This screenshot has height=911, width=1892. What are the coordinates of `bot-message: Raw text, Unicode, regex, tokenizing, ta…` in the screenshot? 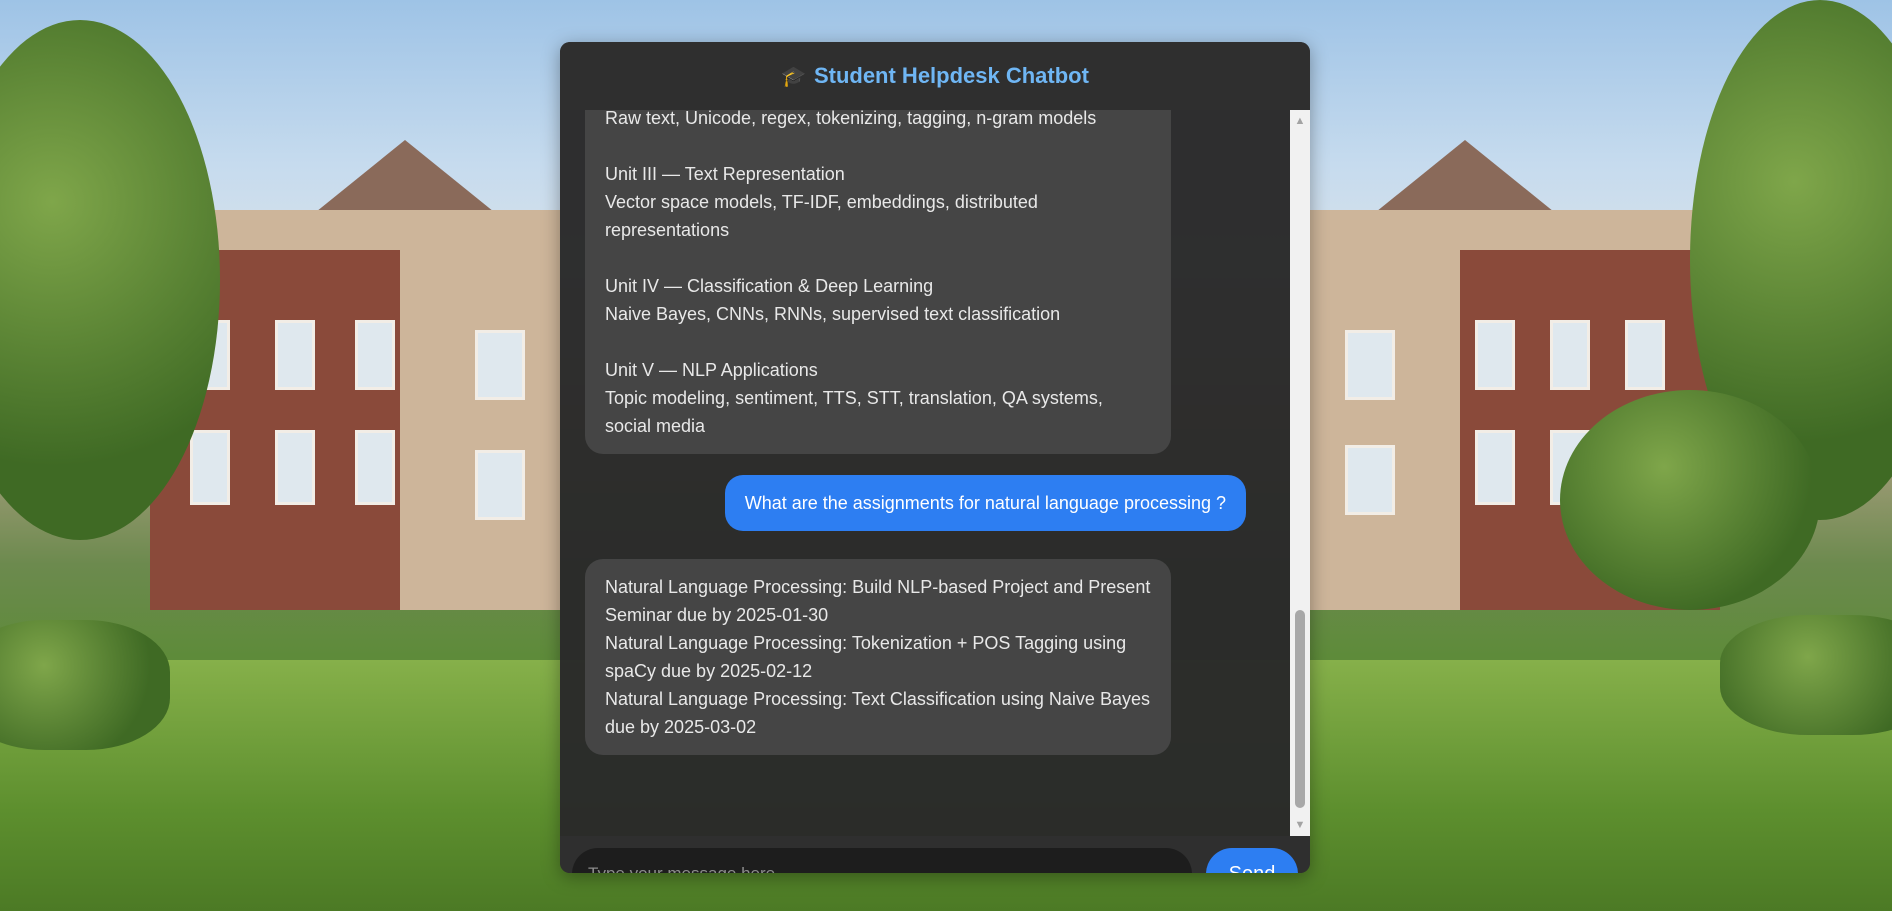 It's located at (878, 282).